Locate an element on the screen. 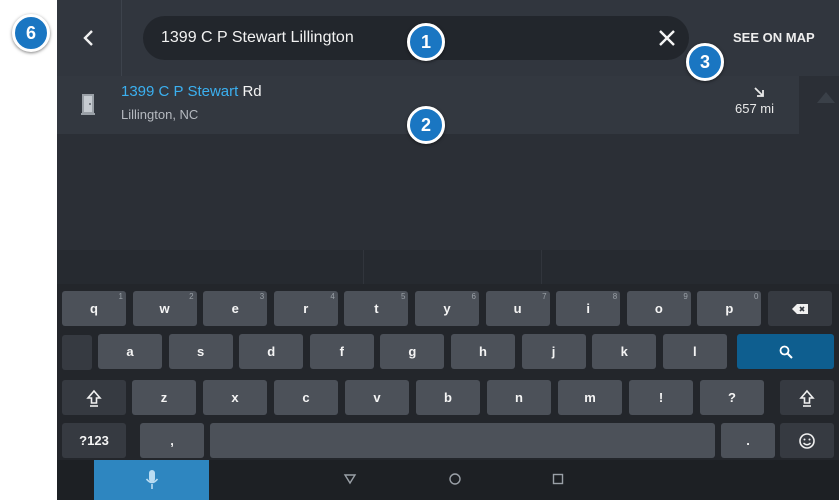 The height and width of the screenshot is (500, 839). search-icon is located at coordinates (786, 352).